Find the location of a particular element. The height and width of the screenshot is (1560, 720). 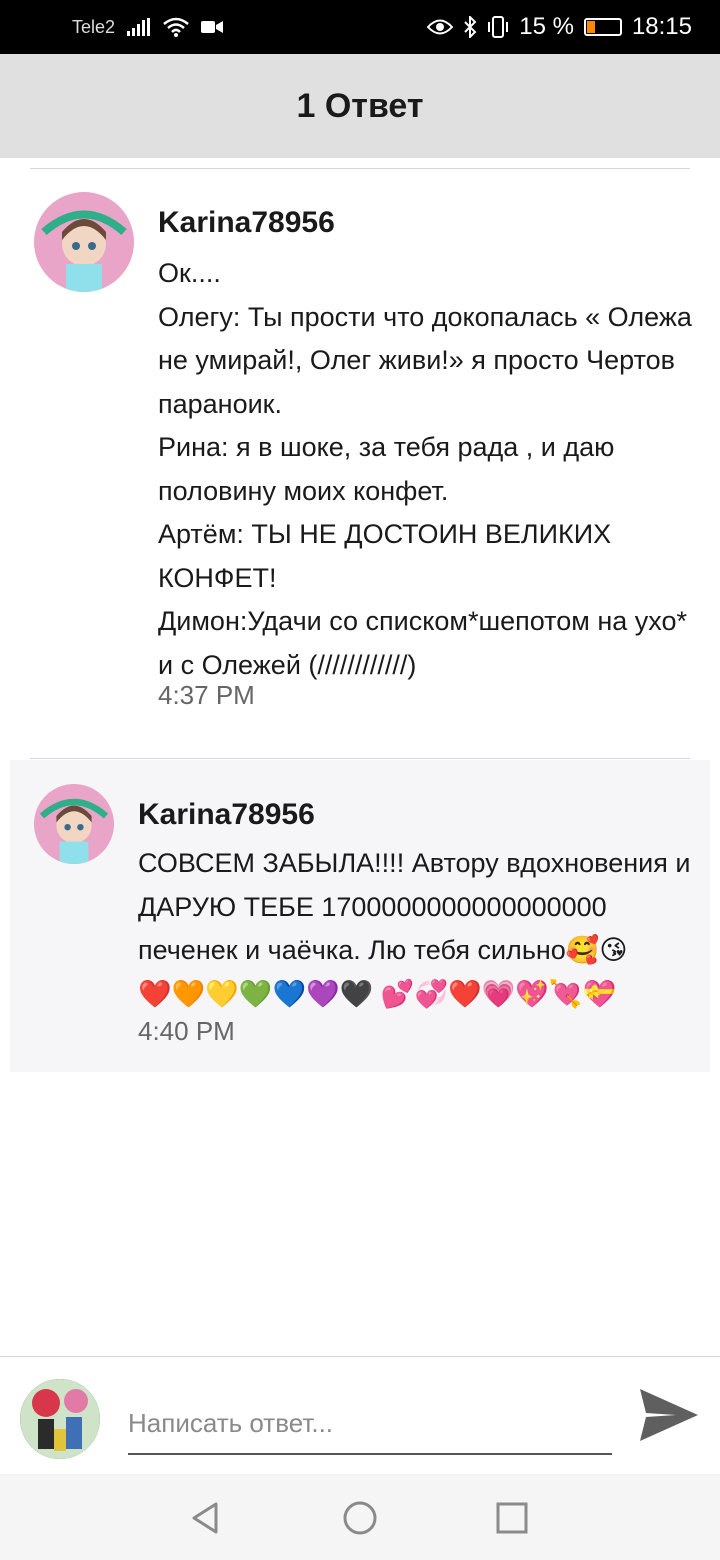

home-icon is located at coordinates (360, 1518).